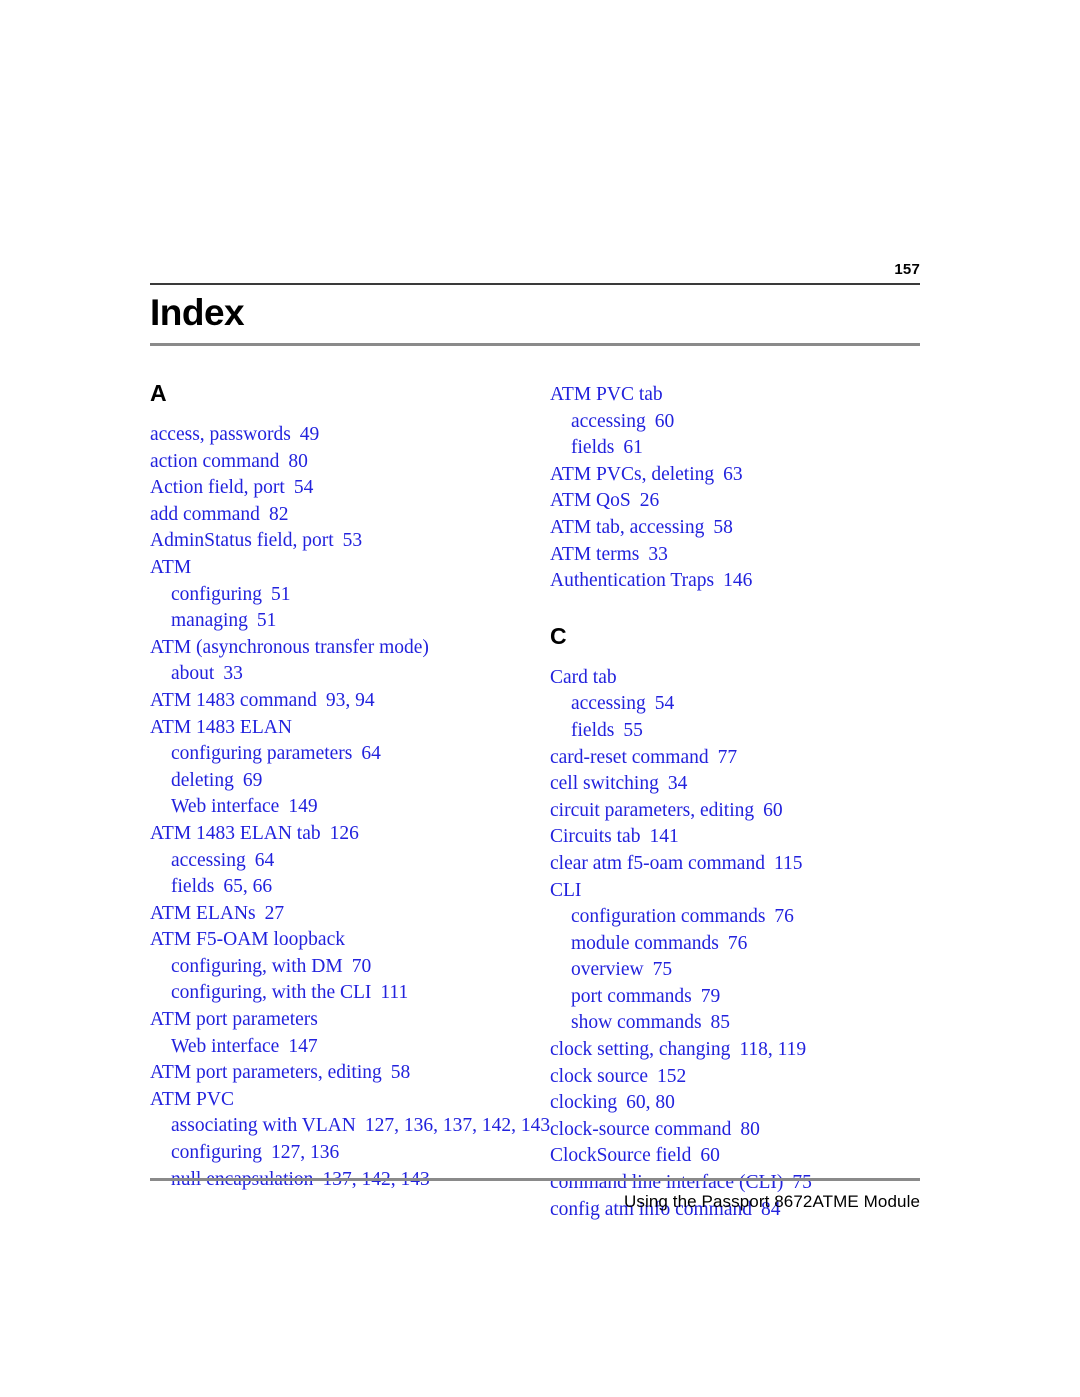 Image resolution: width=1080 pixels, height=1397 pixels. Describe the element at coordinates (659, 836) in the screenshot. I see `index-entry-pages: 141` at that location.